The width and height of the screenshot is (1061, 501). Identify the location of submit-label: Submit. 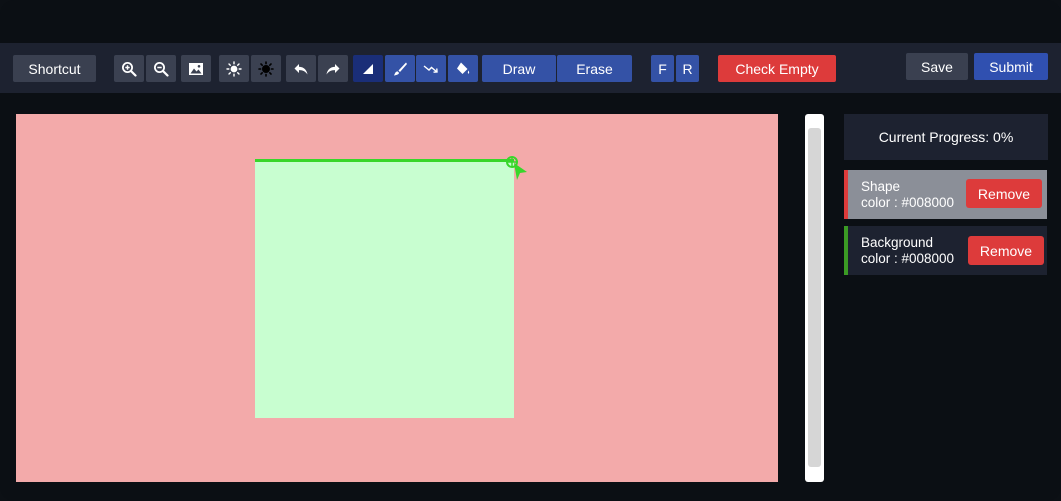
(1011, 66).